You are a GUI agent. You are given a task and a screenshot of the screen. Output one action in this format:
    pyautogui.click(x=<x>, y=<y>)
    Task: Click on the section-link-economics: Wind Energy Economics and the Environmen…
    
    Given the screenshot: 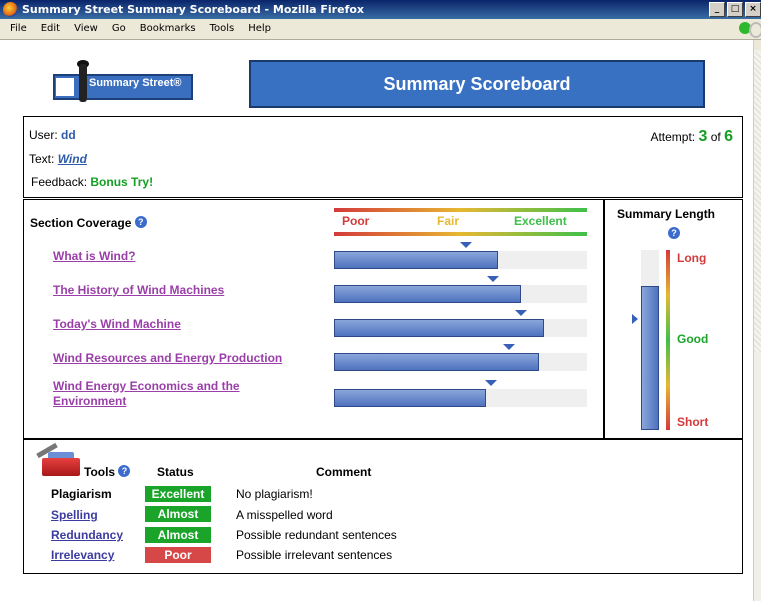 What is the action you would take?
    pyautogui.click(x=173, y=394)
    